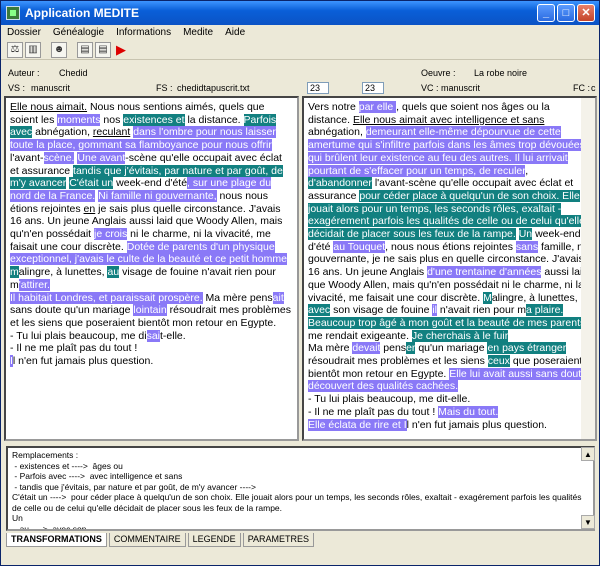  Describe the element at coordinates (438, 73) in the screenshot. I see `oeuvre-label: Oeuvre :` at that location.